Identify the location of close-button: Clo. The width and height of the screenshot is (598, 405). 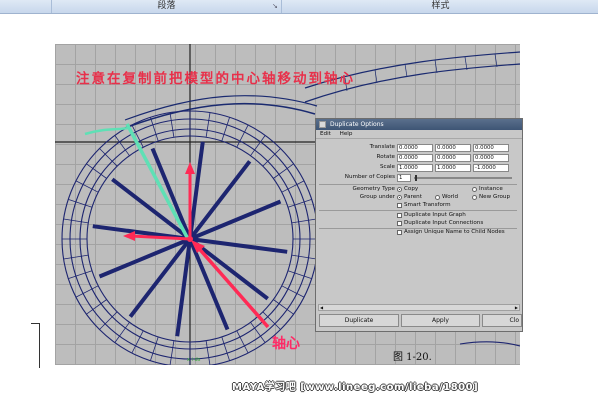
(502, 320).